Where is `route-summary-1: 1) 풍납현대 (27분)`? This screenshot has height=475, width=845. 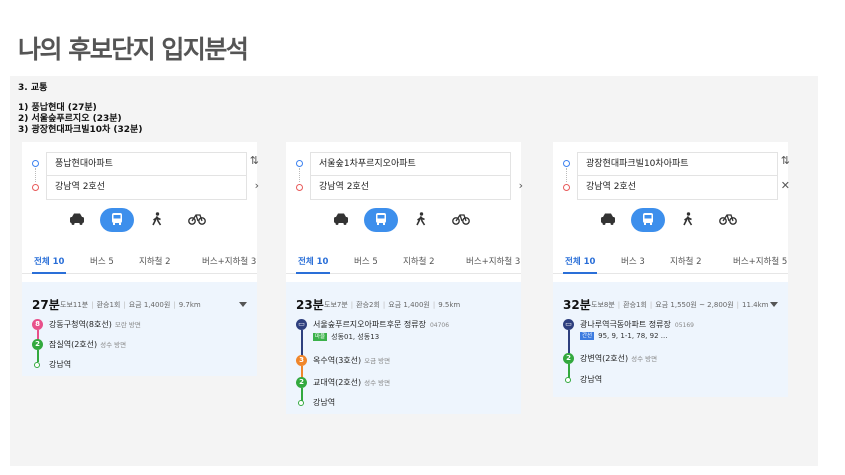
route-summary-1: 1) 풍납현대 (27분) is located at coordinates (57, 108).